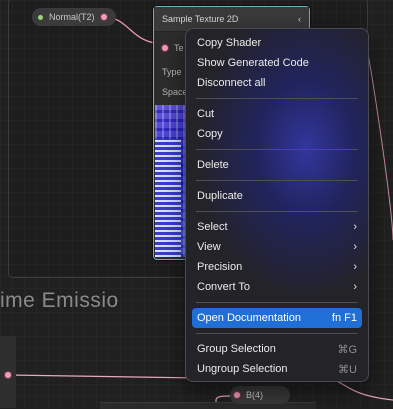 Image resolution: width=393 pixels, height=409 pixels. I want to click on menu-item-label: View, so click(209, 247).